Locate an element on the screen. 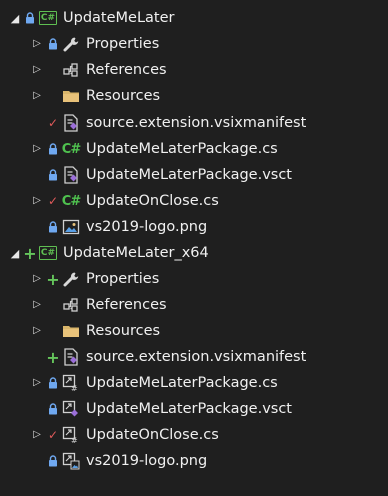  tree-row-package-cs: ▷ C# UpdateMeLaterPackage.cs is located at coordinates (194, 149).